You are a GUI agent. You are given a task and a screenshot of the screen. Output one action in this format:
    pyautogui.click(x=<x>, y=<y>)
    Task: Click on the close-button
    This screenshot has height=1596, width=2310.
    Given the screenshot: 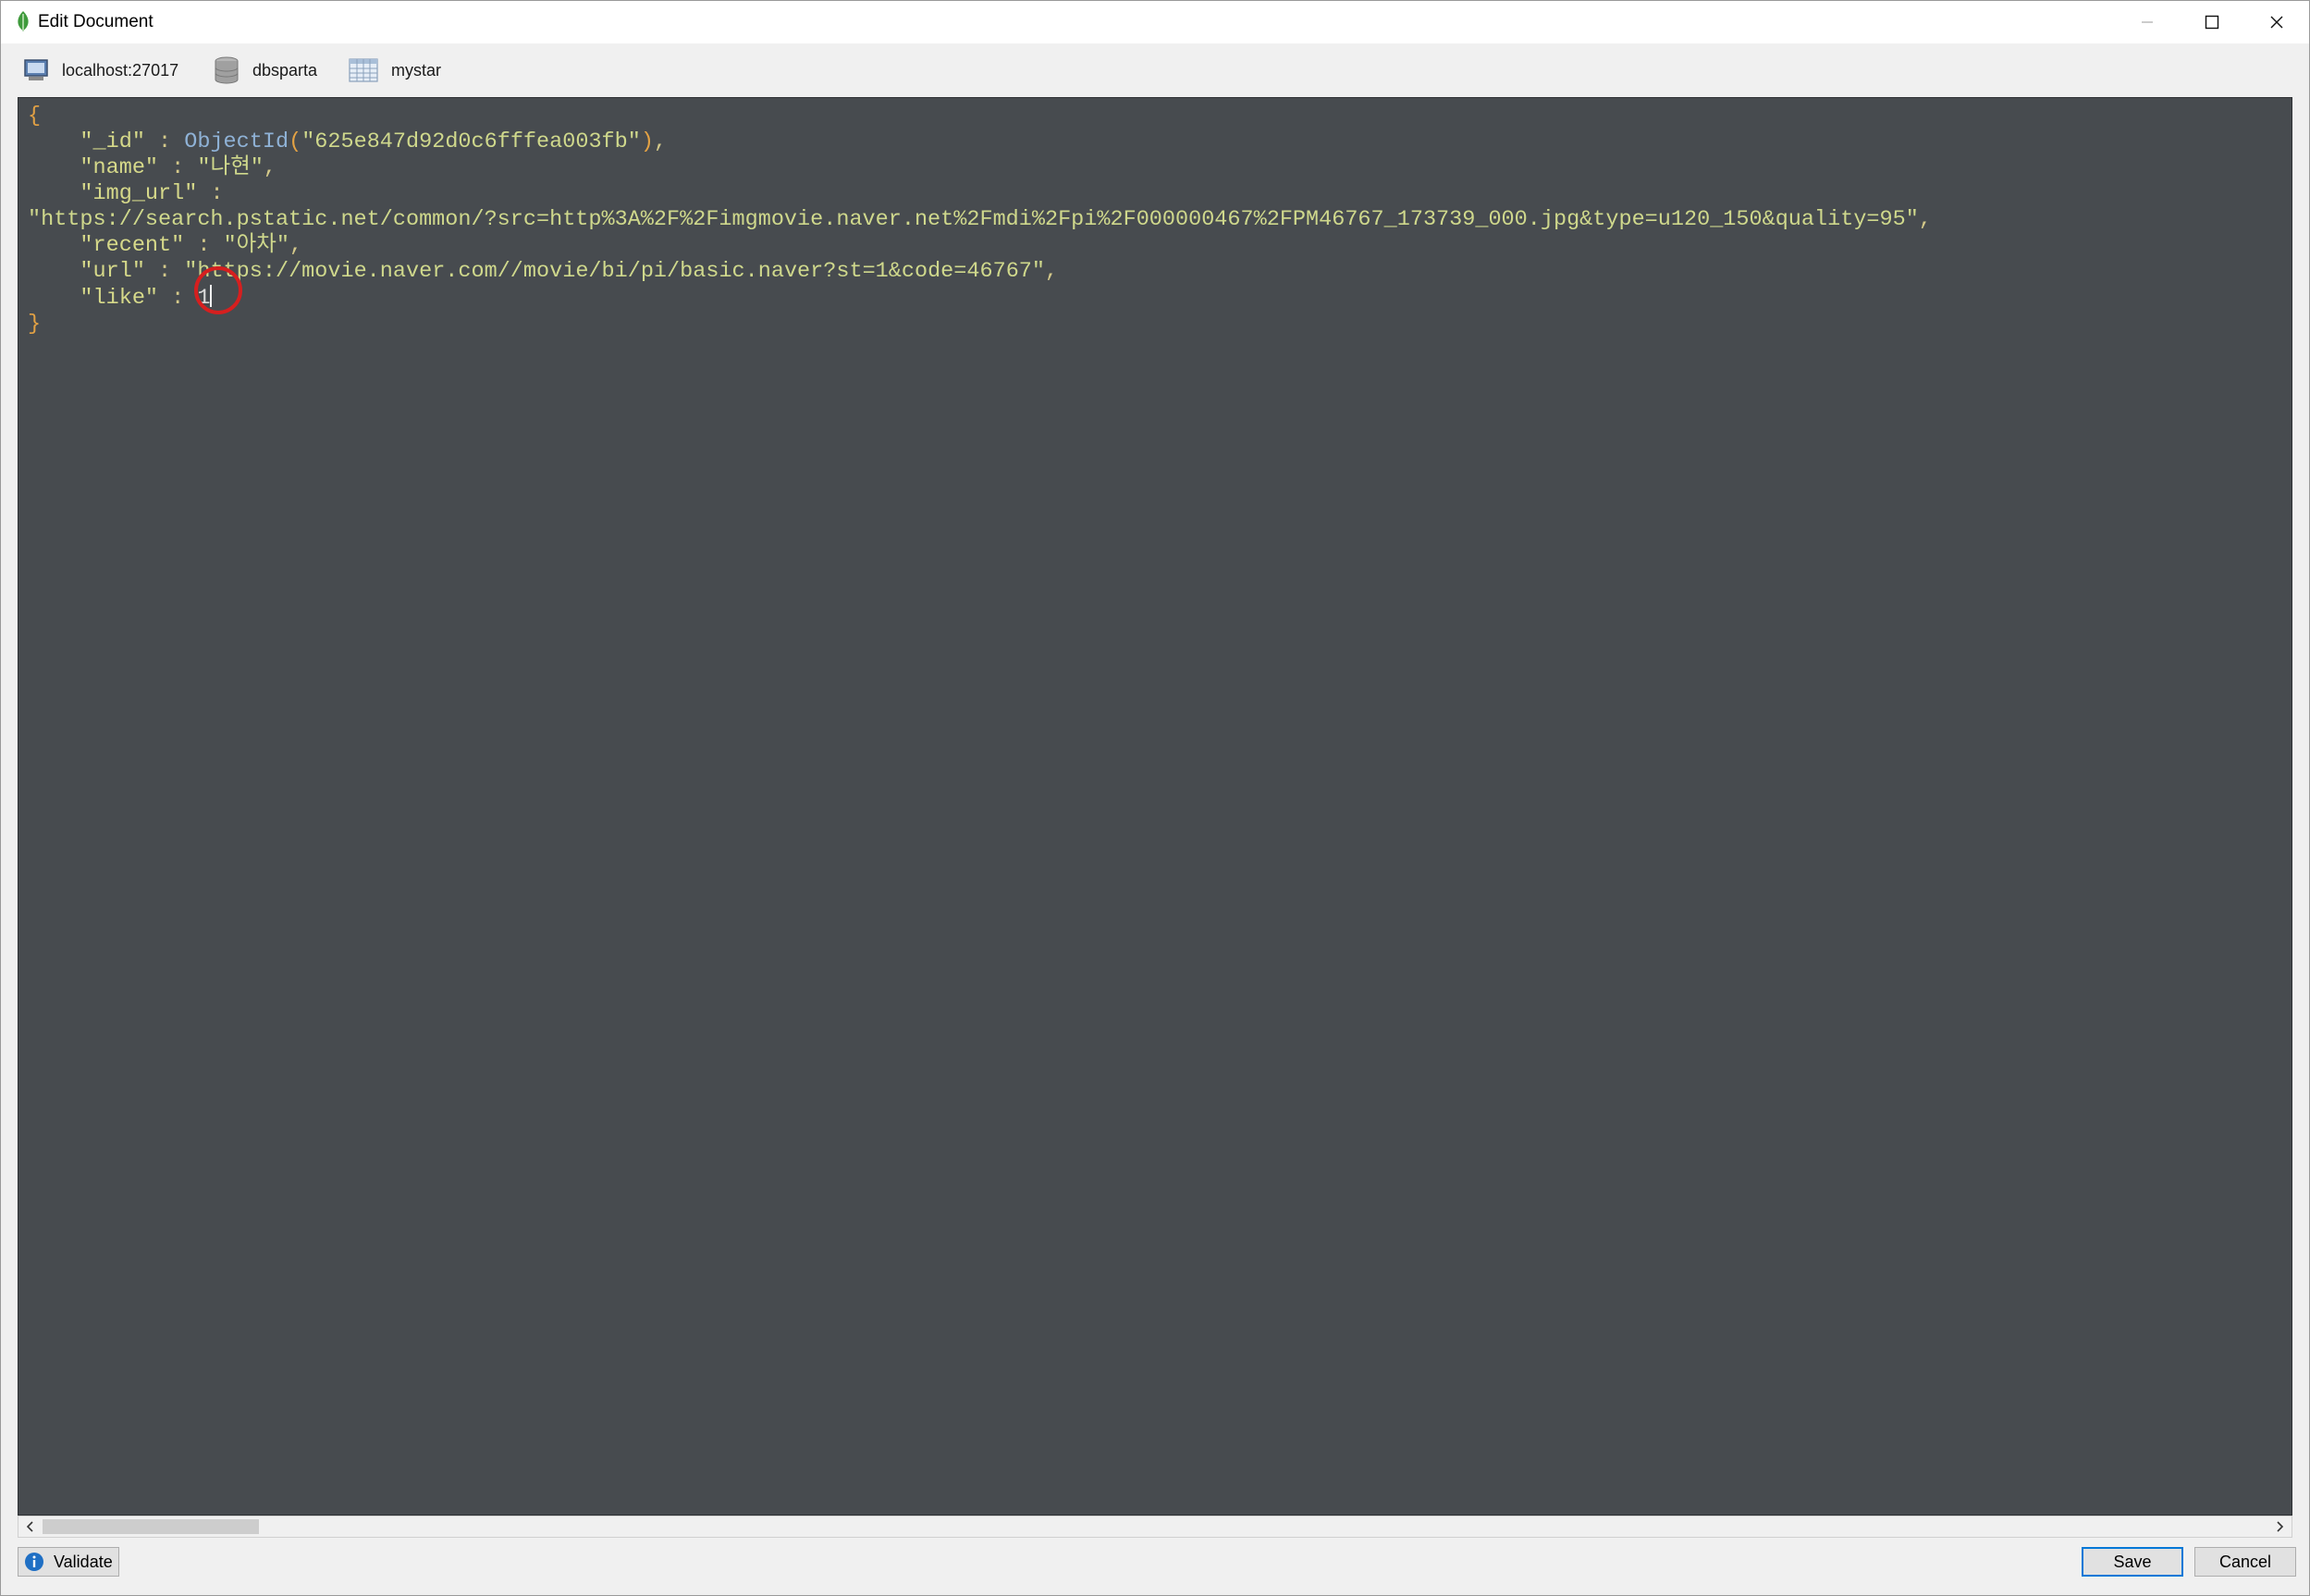 What is the action you would take?
    pyautogui.click(x=2276, y=22)
    